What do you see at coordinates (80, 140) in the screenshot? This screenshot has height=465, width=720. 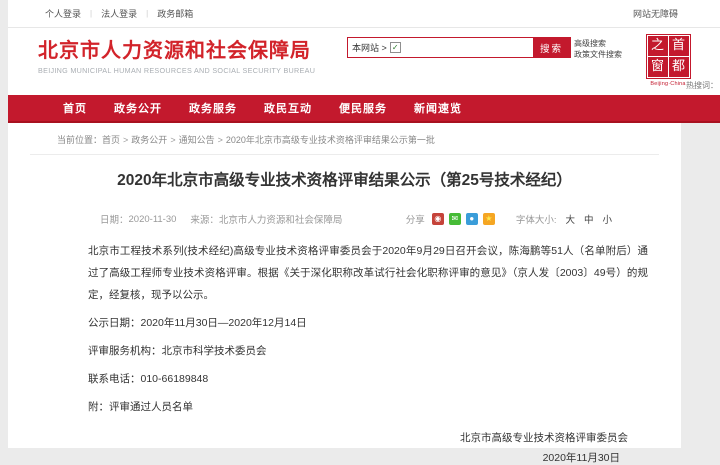 I see `breadcrumb-label: 当前位置：` at bounding box center [80, 140].